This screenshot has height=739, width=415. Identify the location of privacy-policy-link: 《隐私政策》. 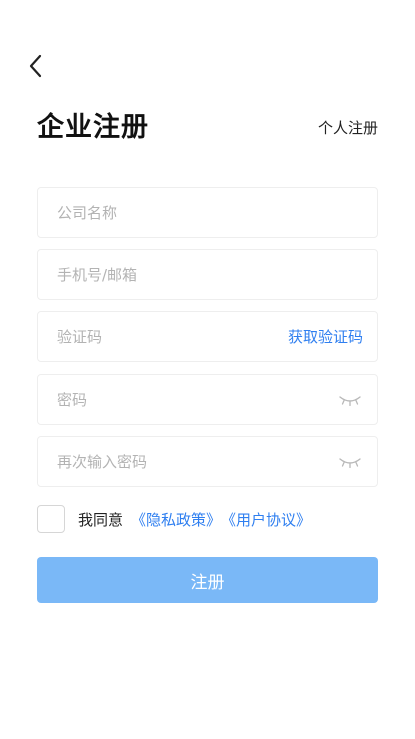
(176, 519).